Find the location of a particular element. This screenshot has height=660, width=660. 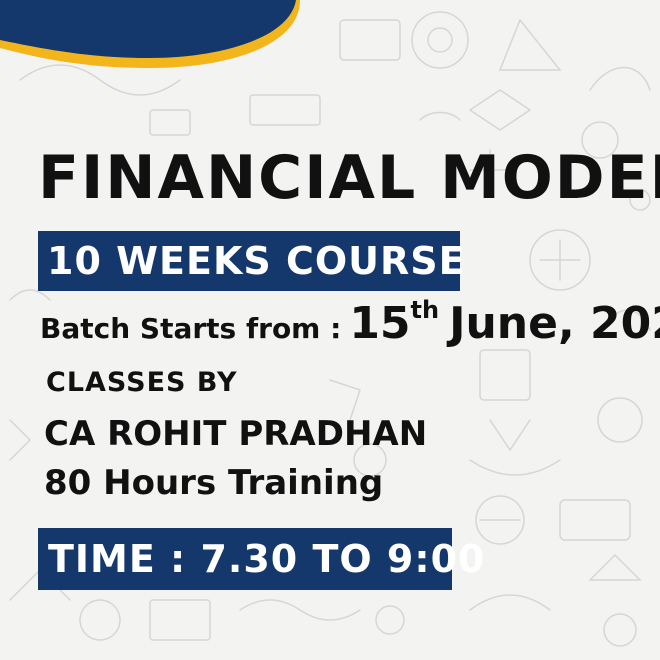

course-duration-badge: 10 WEEKS COURSE is located at coordinates (251, 261).